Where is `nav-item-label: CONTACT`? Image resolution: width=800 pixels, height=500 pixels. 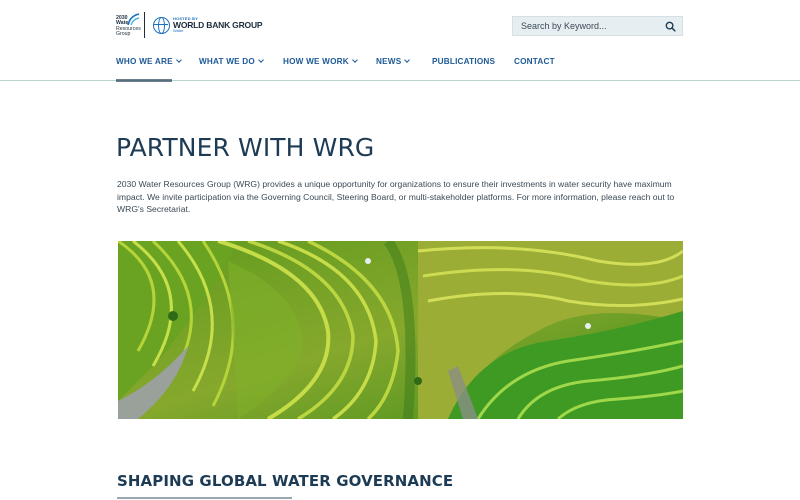 nav-item-label: CONTACT is located at coordinates (534, 61).